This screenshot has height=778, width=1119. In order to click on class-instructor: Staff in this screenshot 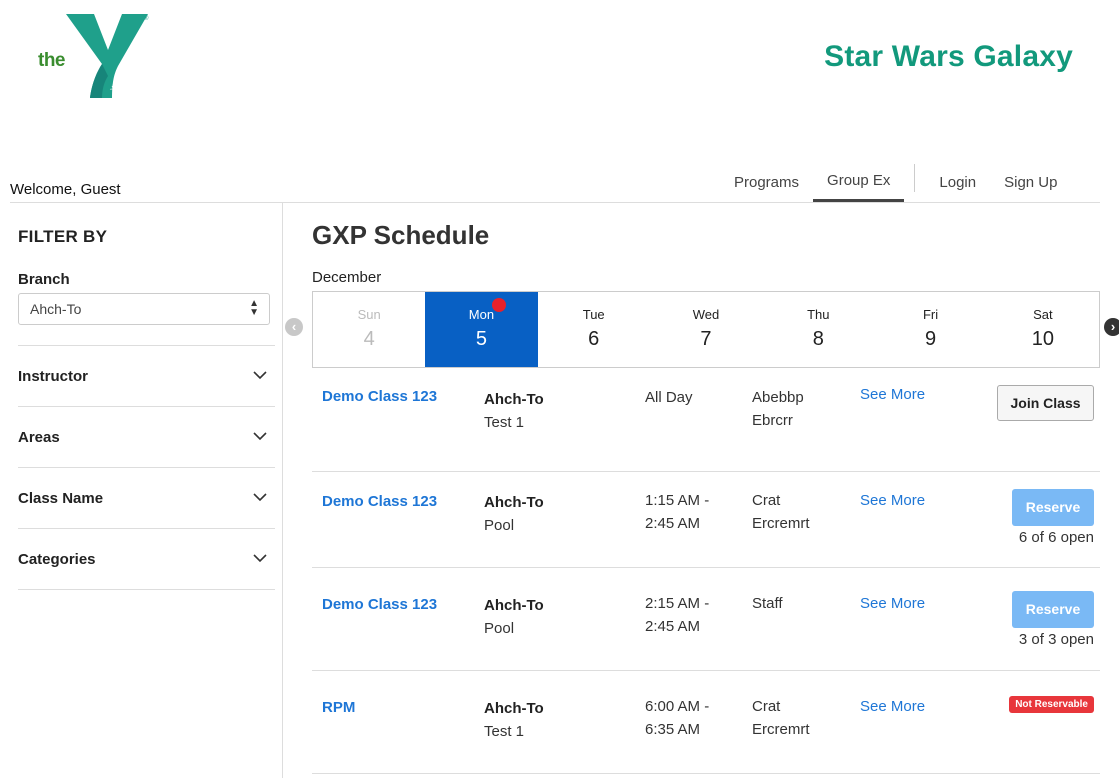, I will do `click(767, 603)`.